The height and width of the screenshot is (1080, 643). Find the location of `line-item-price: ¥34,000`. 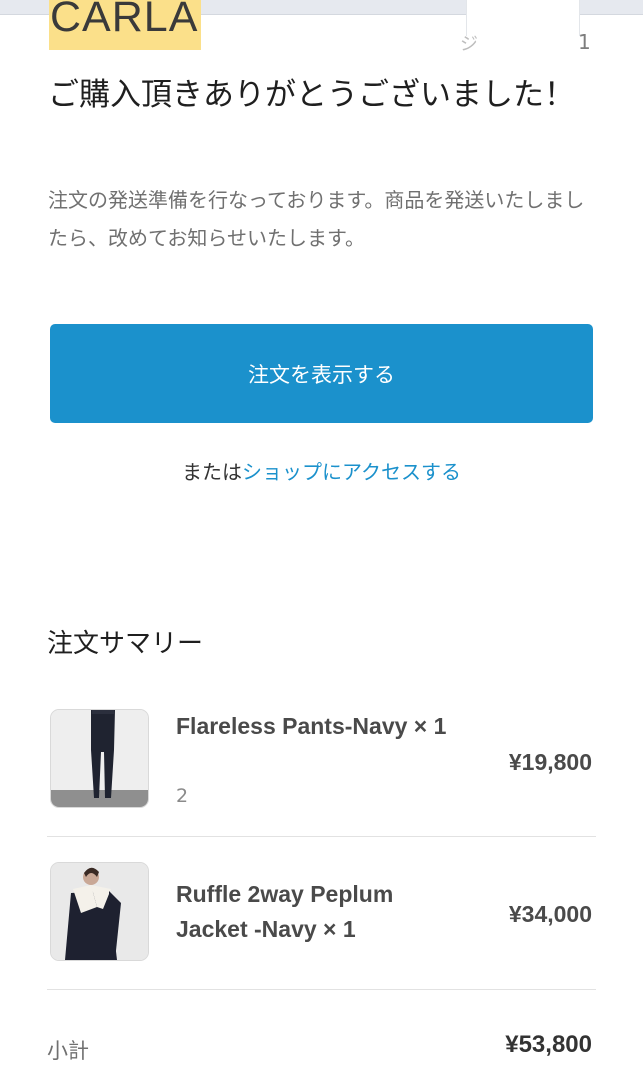

line-item-price: ¥34,000 is located at coordinates (550, 914).